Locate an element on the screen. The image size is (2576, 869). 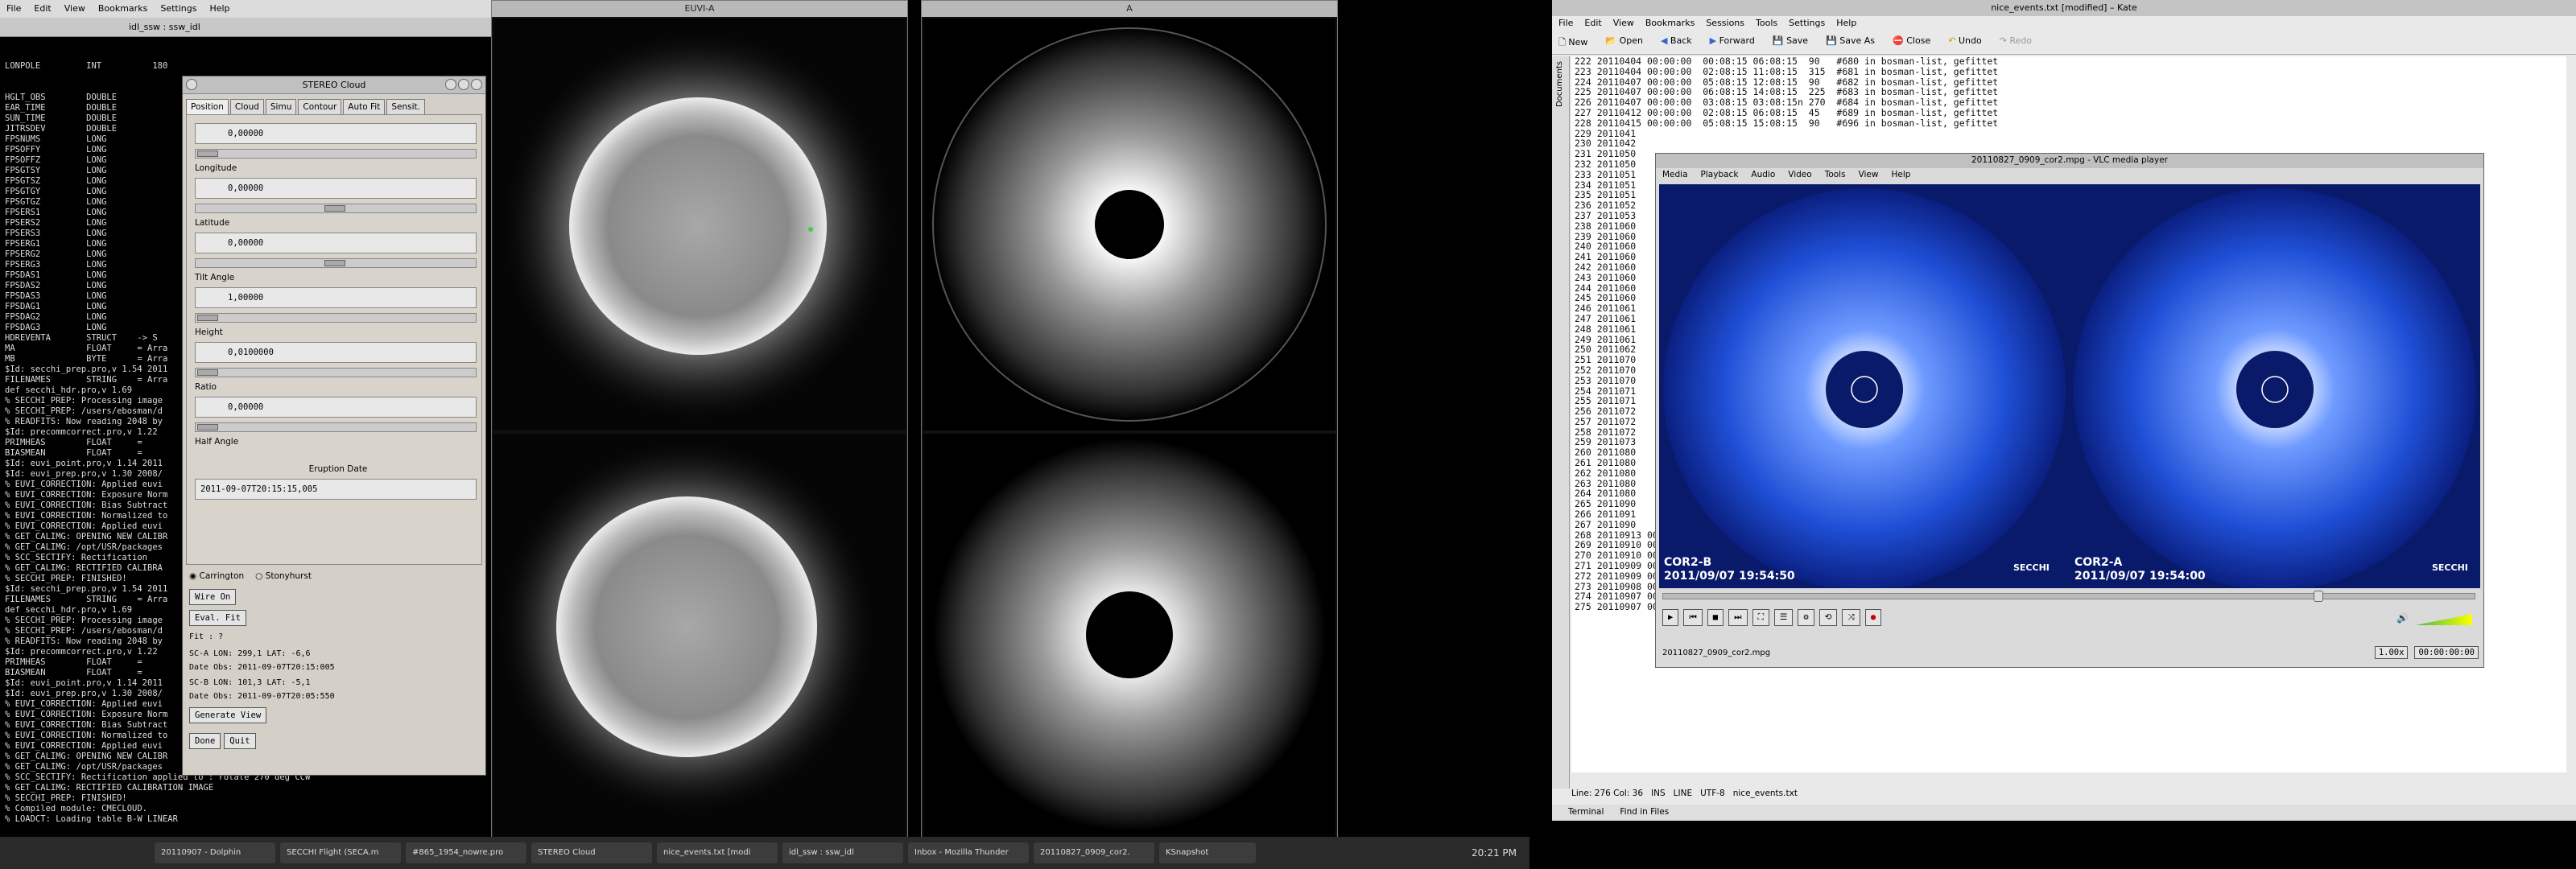
eruption-date-field: 2011-09-07T20:15:15,005 is located at coordinates (336, 489).